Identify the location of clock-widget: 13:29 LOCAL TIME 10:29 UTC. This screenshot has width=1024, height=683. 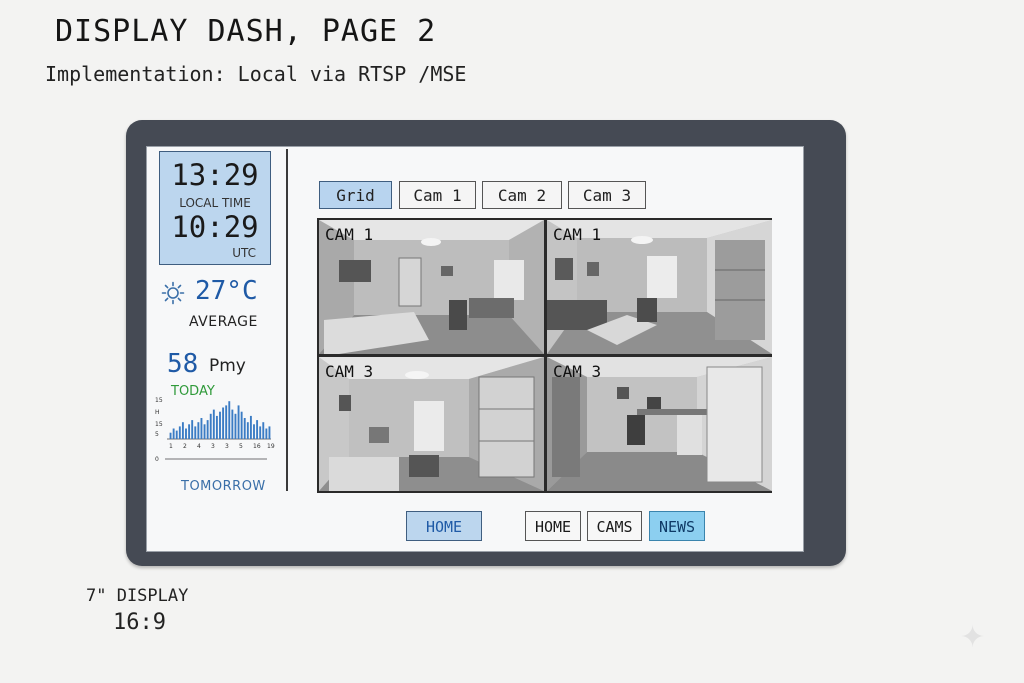
(215, 208).